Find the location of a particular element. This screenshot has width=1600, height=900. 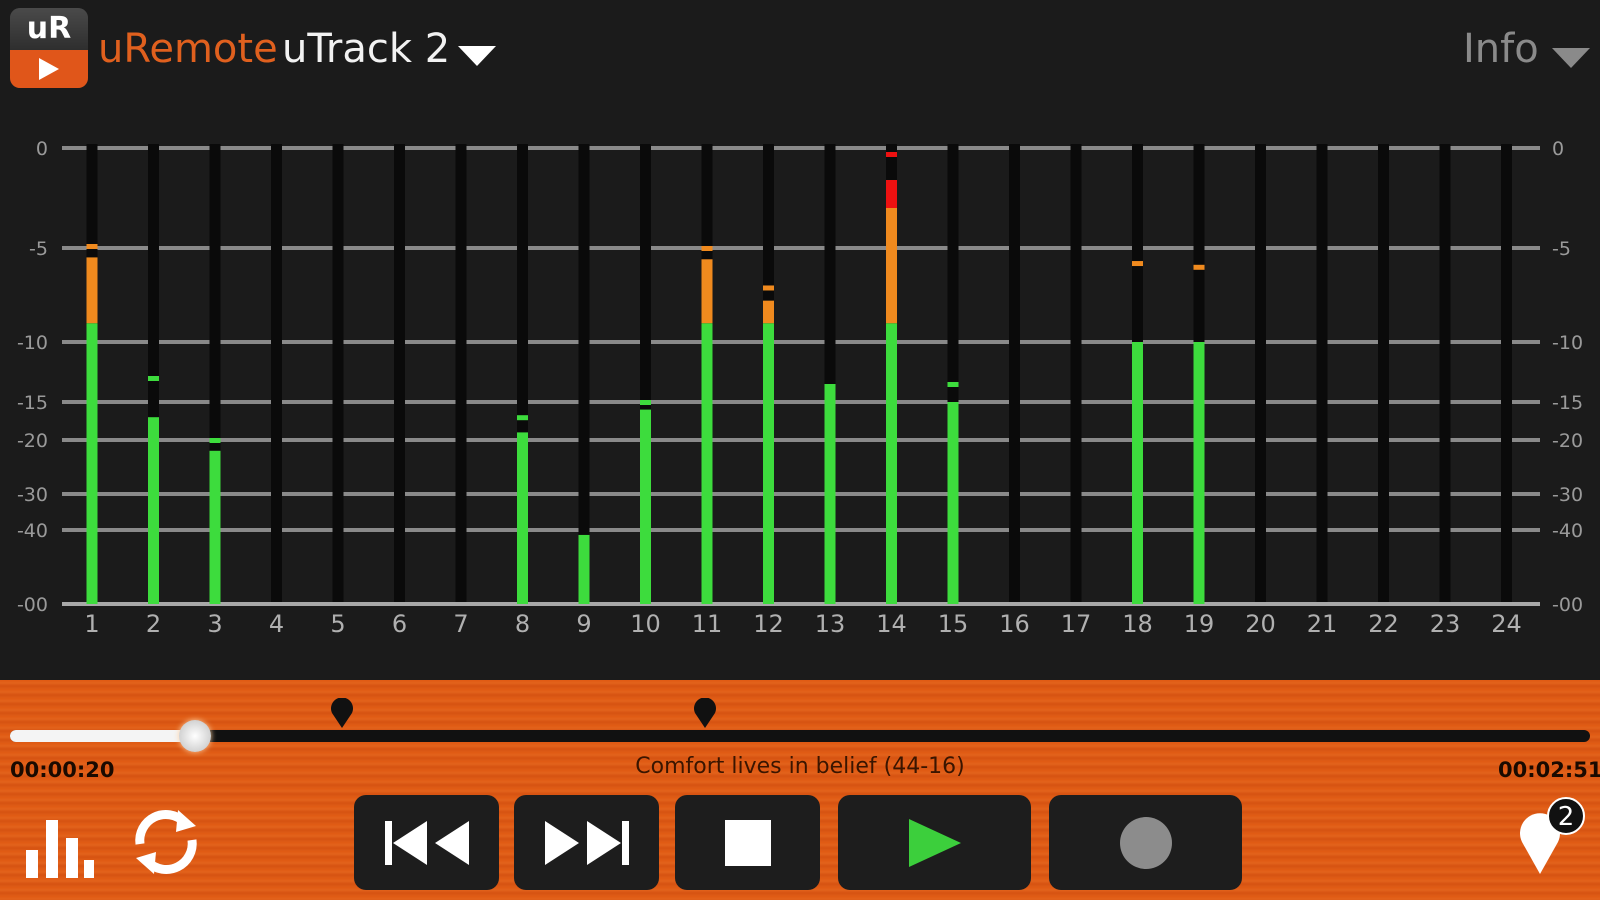

channel-label-11: 11 is located at coordinates (707, 624).